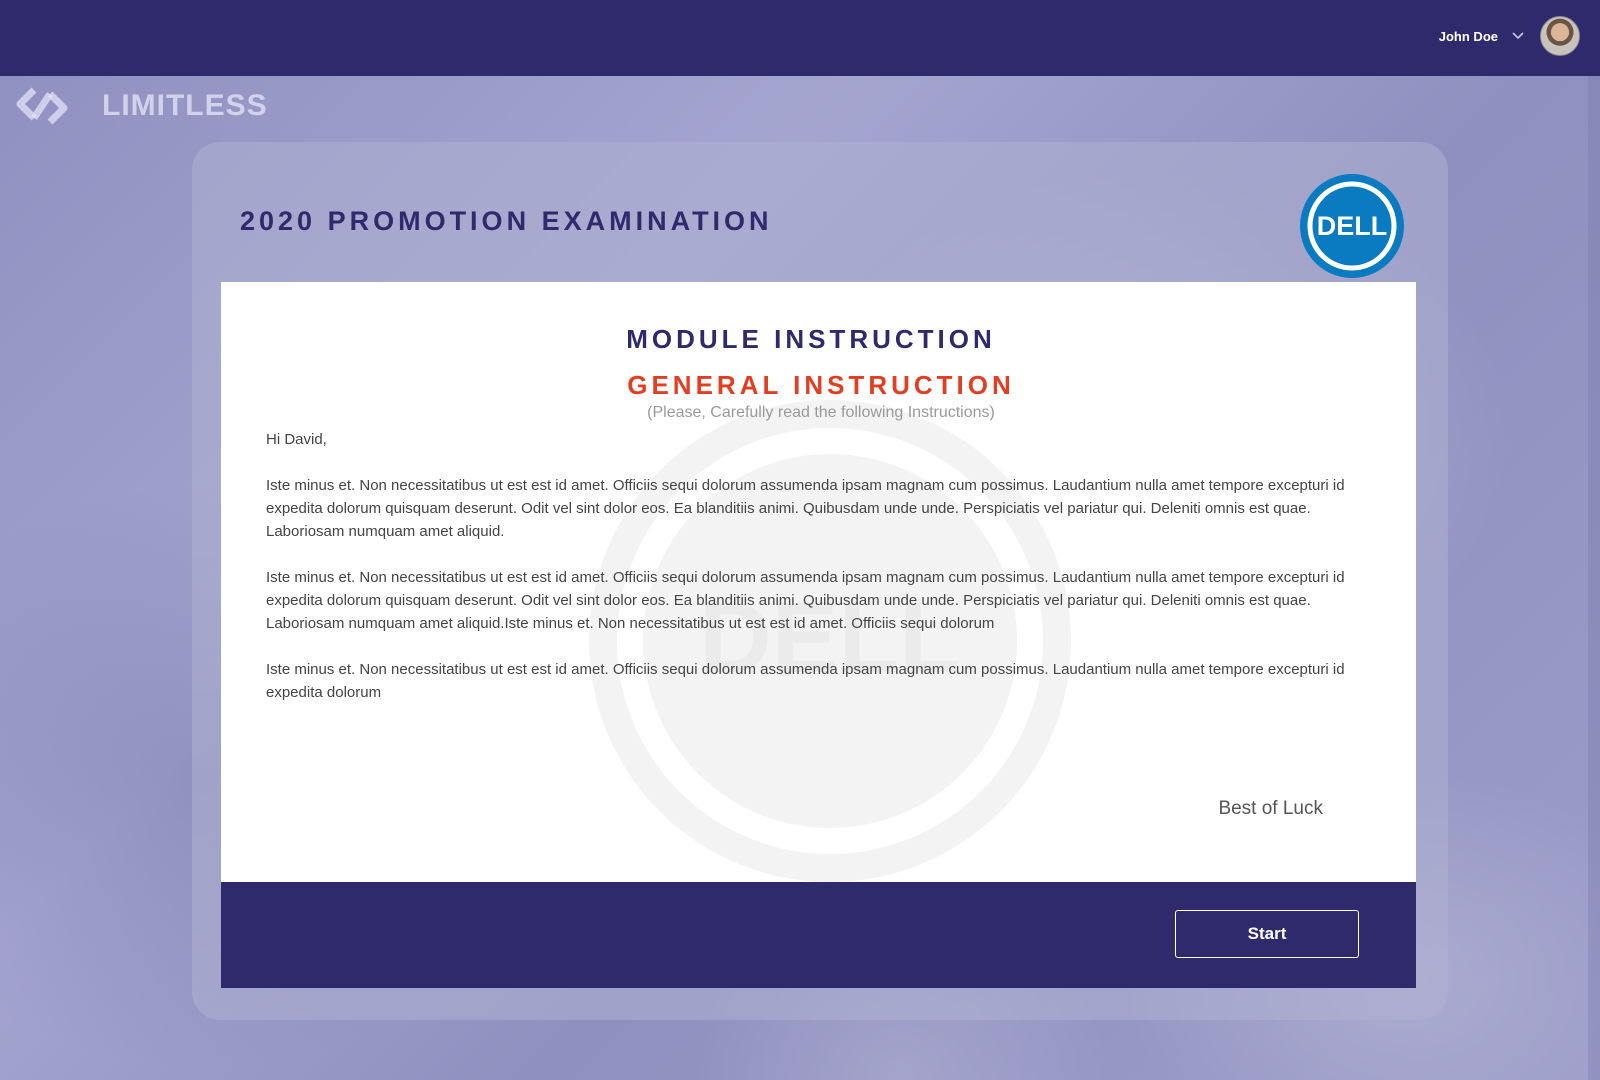 The image size is (1600, 1080). Describe the element at coordinates (821, 385) in the screenshot. I see `general-instruction-title: GENERAL INSTRUCTION` at that location.